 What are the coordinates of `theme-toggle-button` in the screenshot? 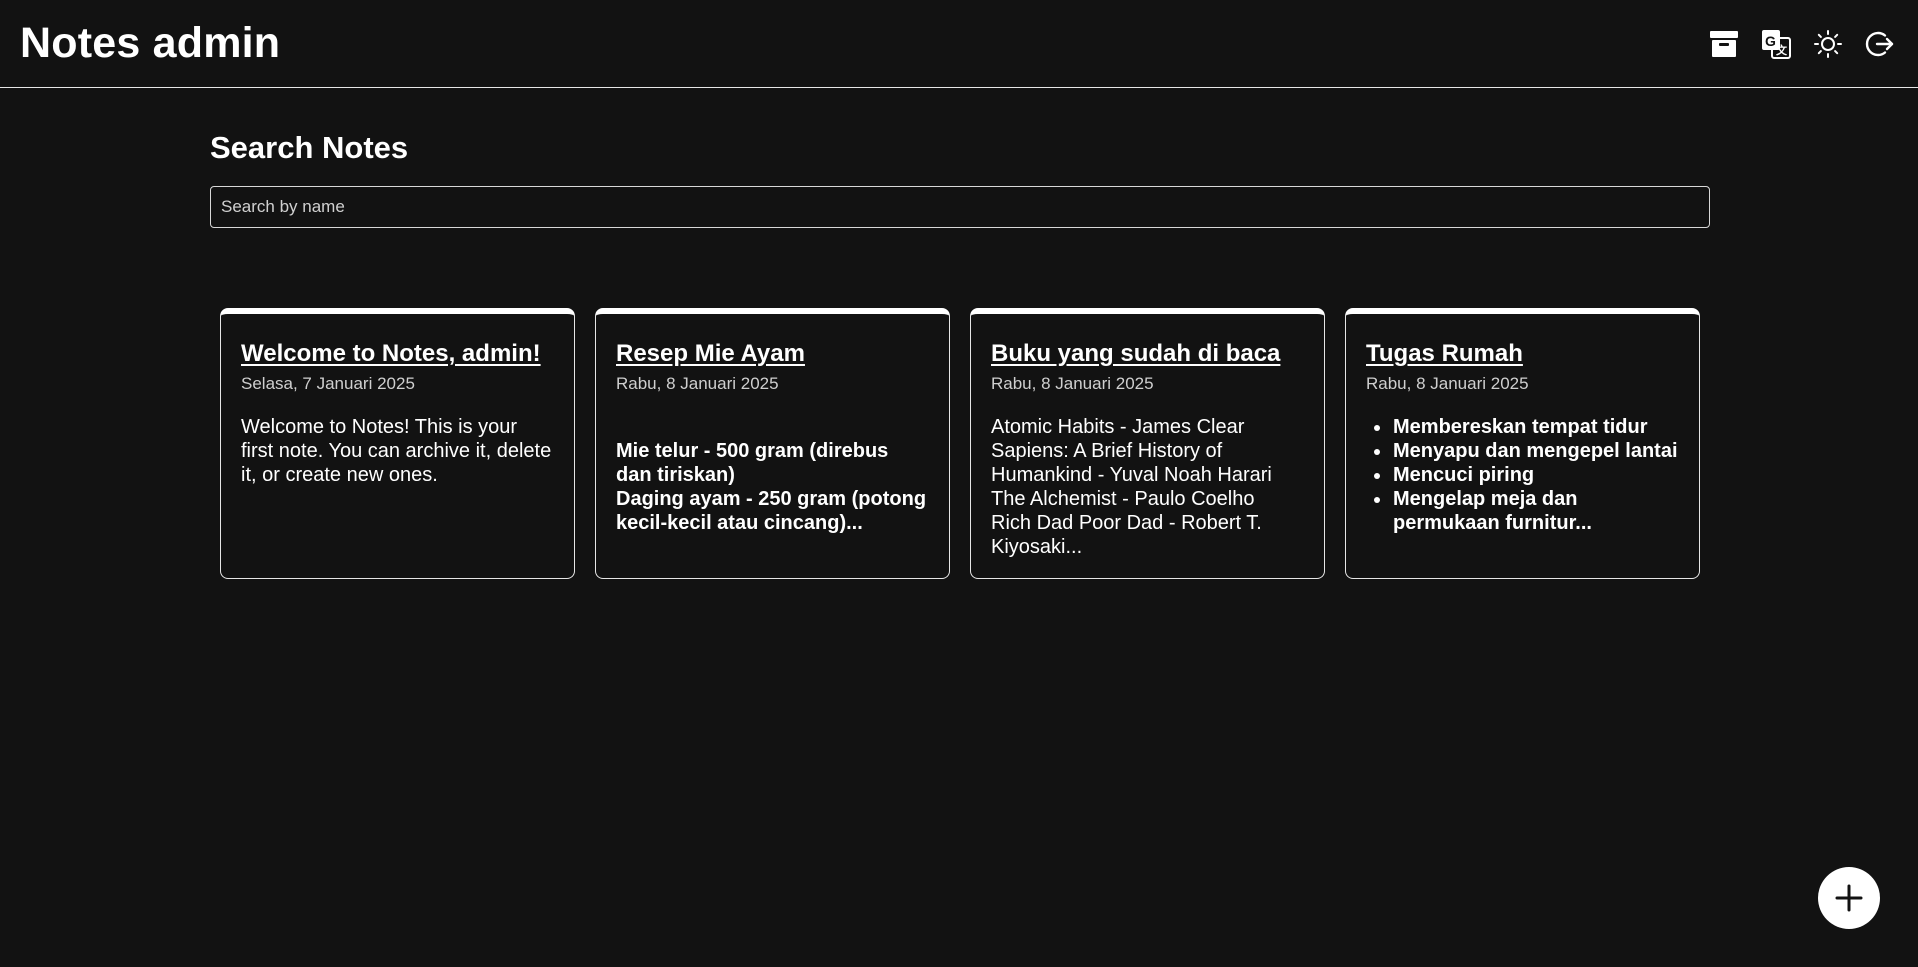 It's located at (1828, 44).